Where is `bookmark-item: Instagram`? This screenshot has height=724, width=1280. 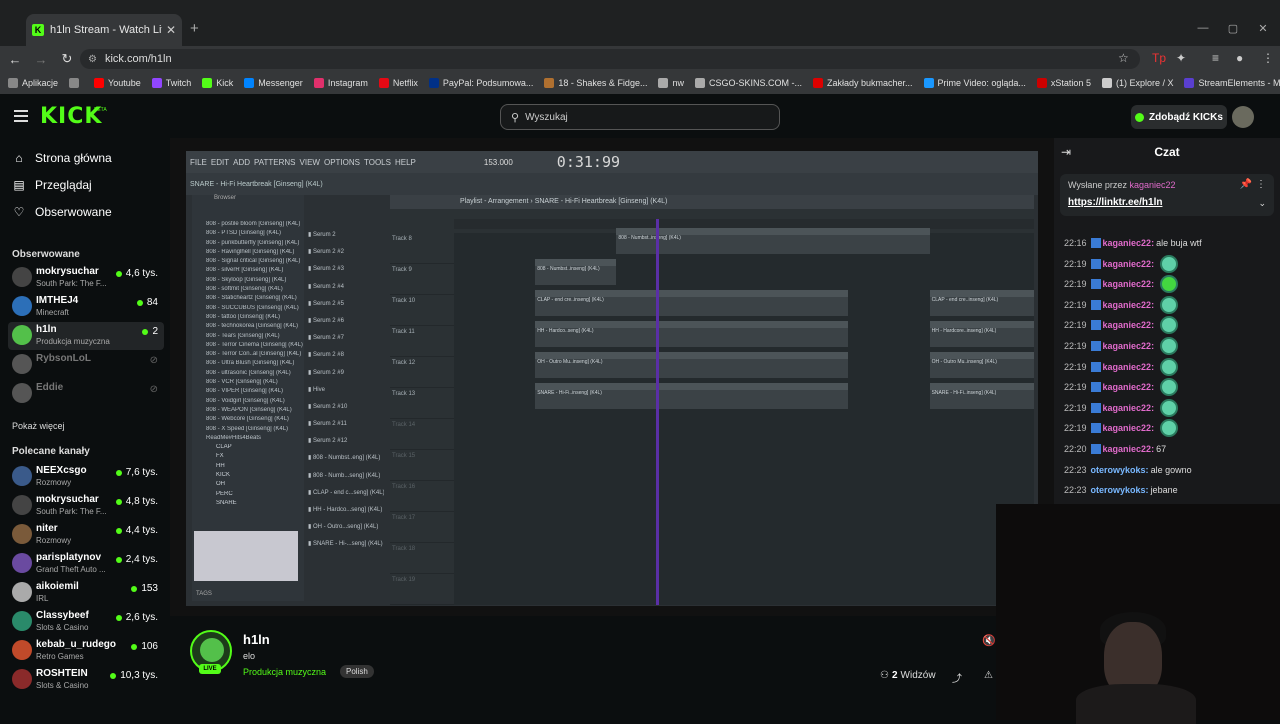
bookmark-item: Instagram is located at coordinates (340, 83).